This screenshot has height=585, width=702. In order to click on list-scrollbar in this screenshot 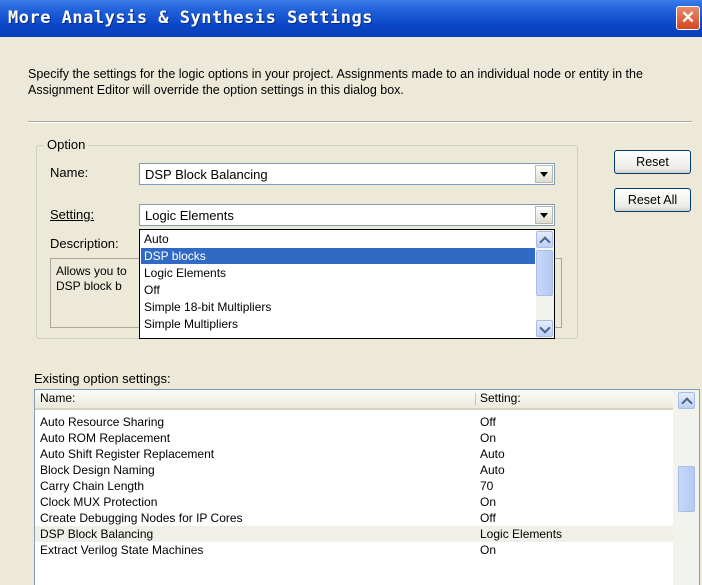, I will do `click(686, 487)`.